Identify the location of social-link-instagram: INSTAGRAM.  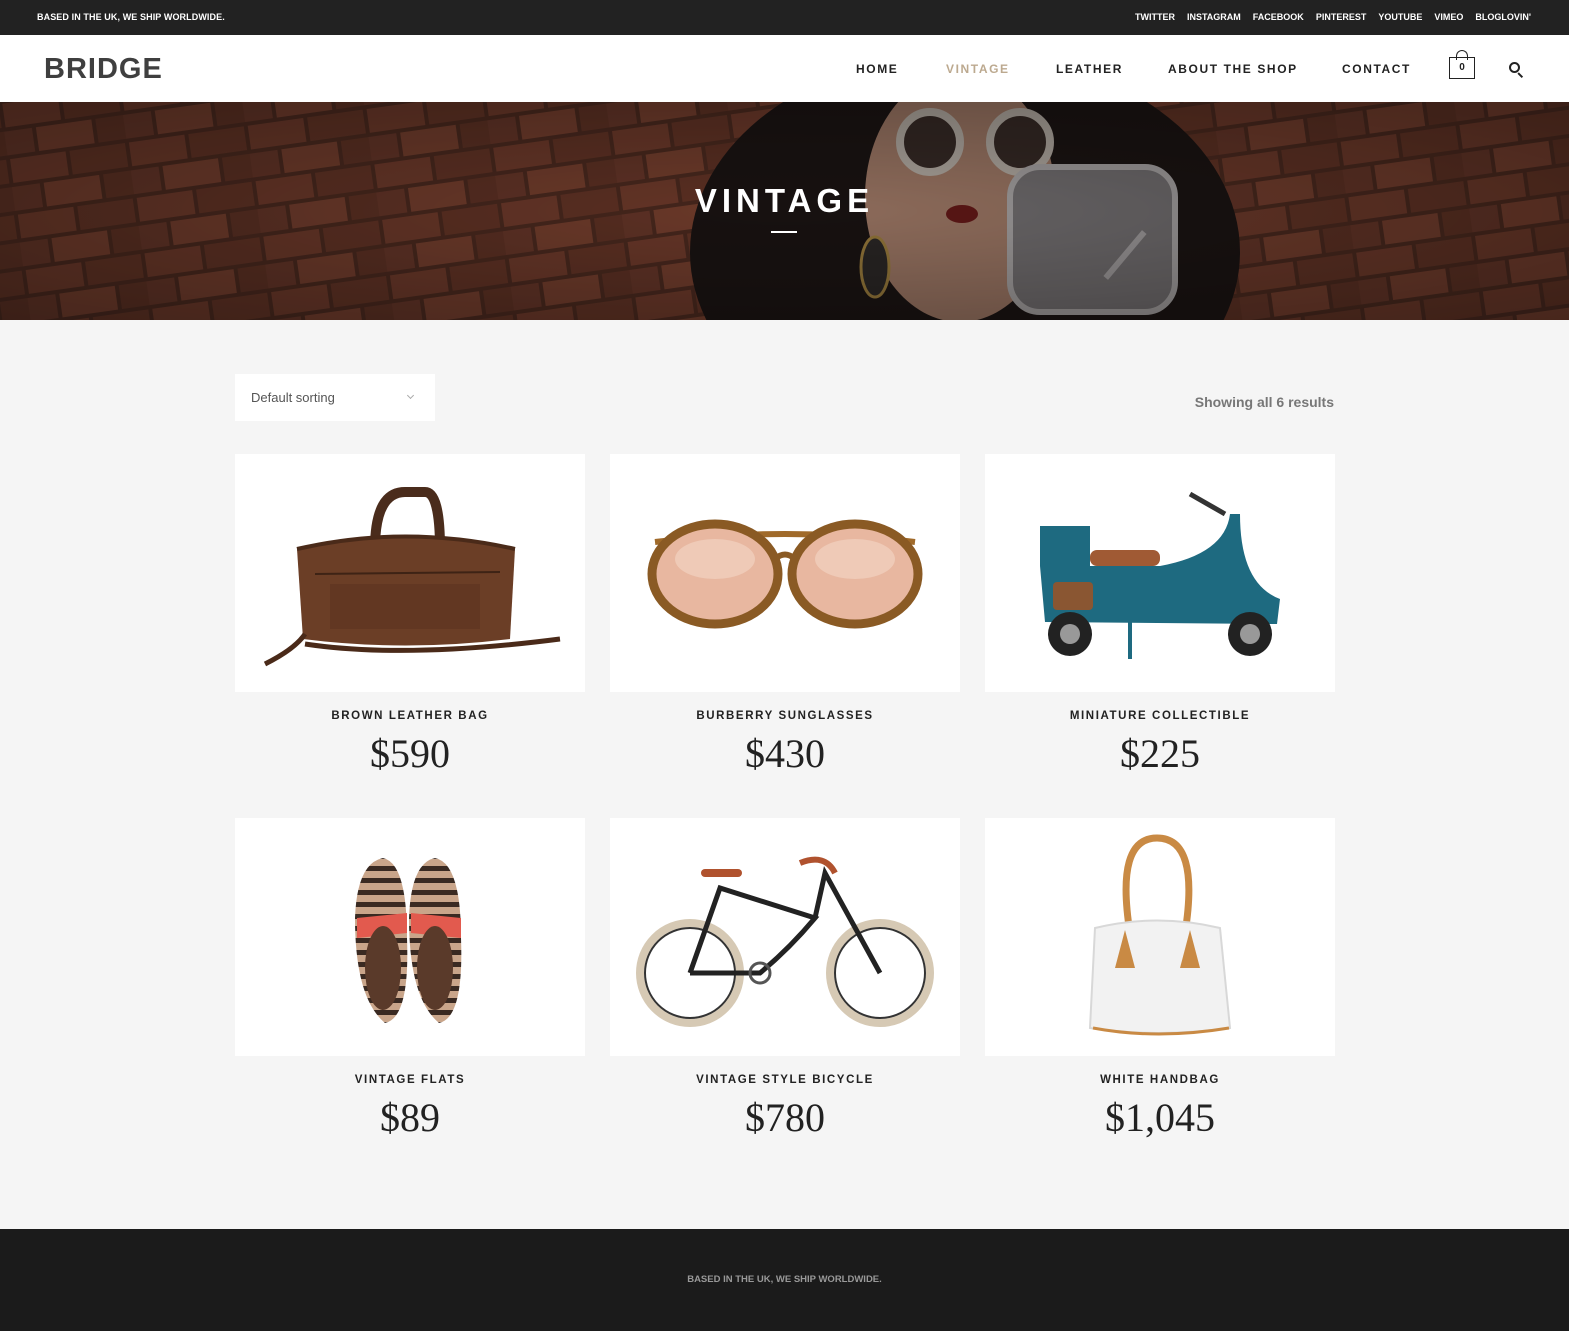
(1214, 17).